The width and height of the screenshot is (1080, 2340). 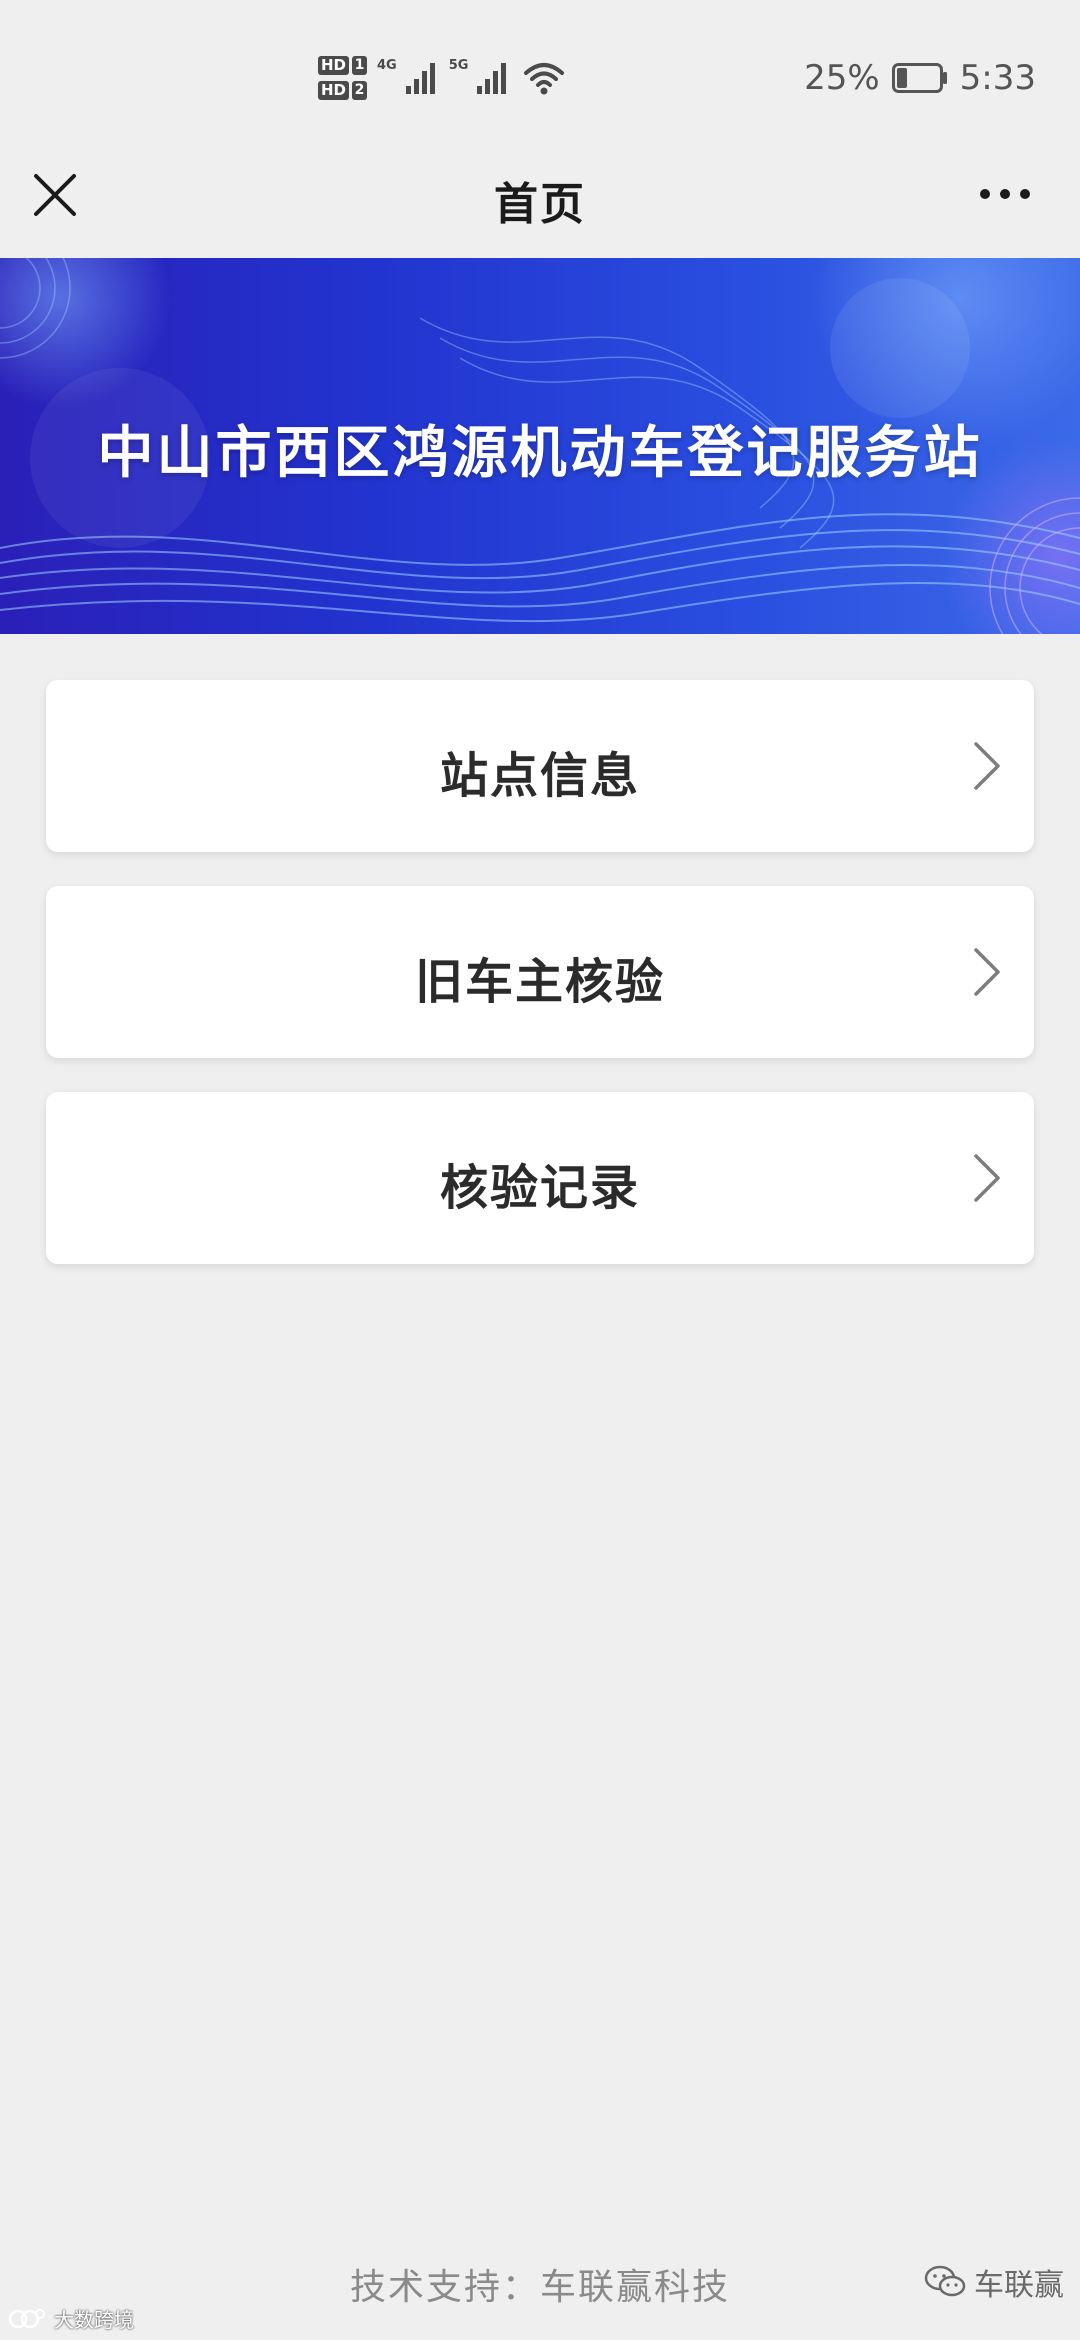 I want to click on watermark-right: 车联赢, so click(x=994, y=2282).